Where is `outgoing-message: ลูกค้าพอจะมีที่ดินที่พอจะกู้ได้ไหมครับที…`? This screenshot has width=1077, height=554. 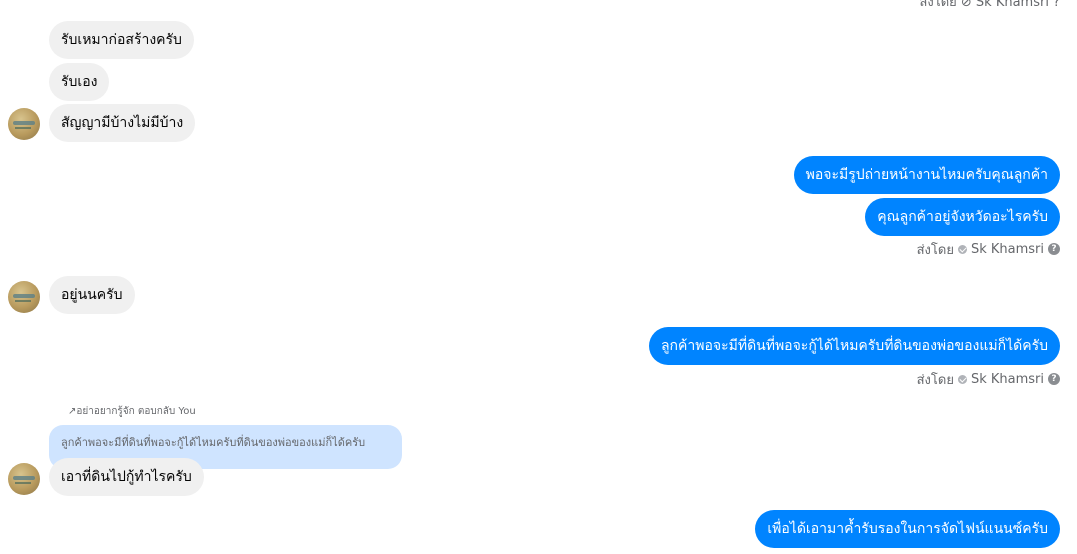 outgoing-message: ลูกค้าพอจะมีที่ดินที่พอจะกู้ได้ไหมครับที… is located at coordinates (854, 346).